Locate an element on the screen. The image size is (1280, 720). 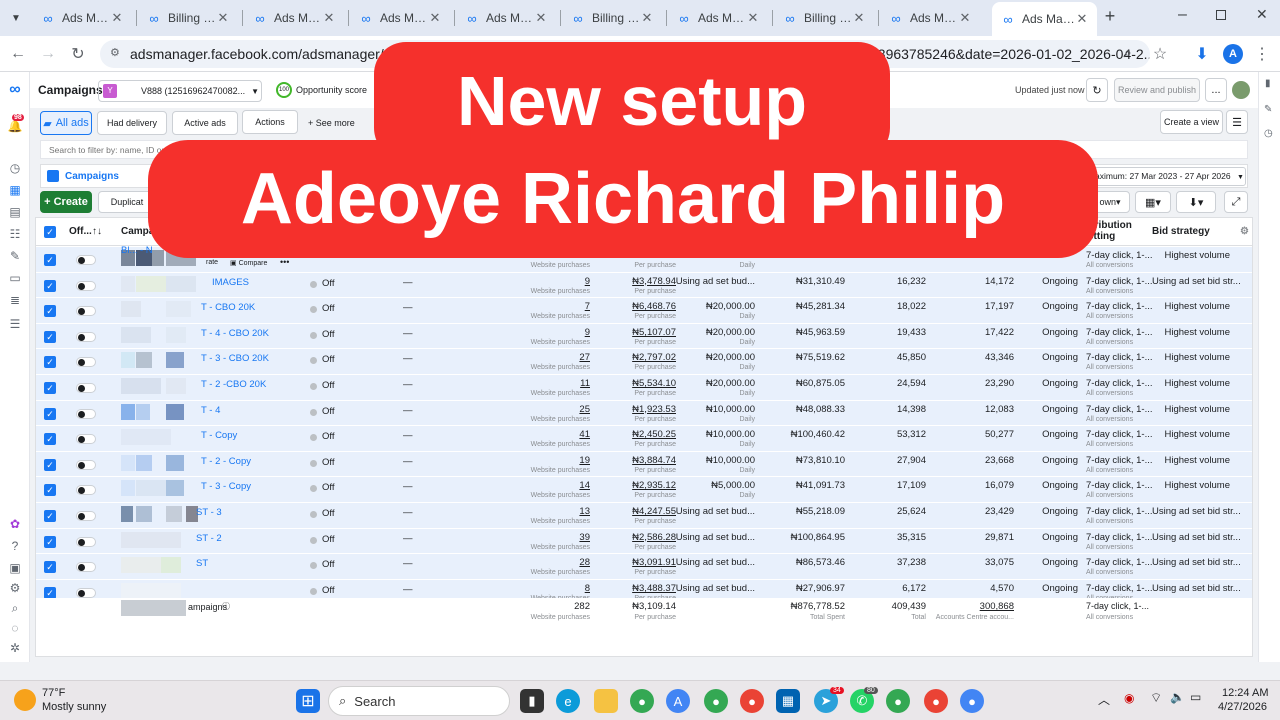
all-tools-icon: ☰ is located at coordinates (15, 324).